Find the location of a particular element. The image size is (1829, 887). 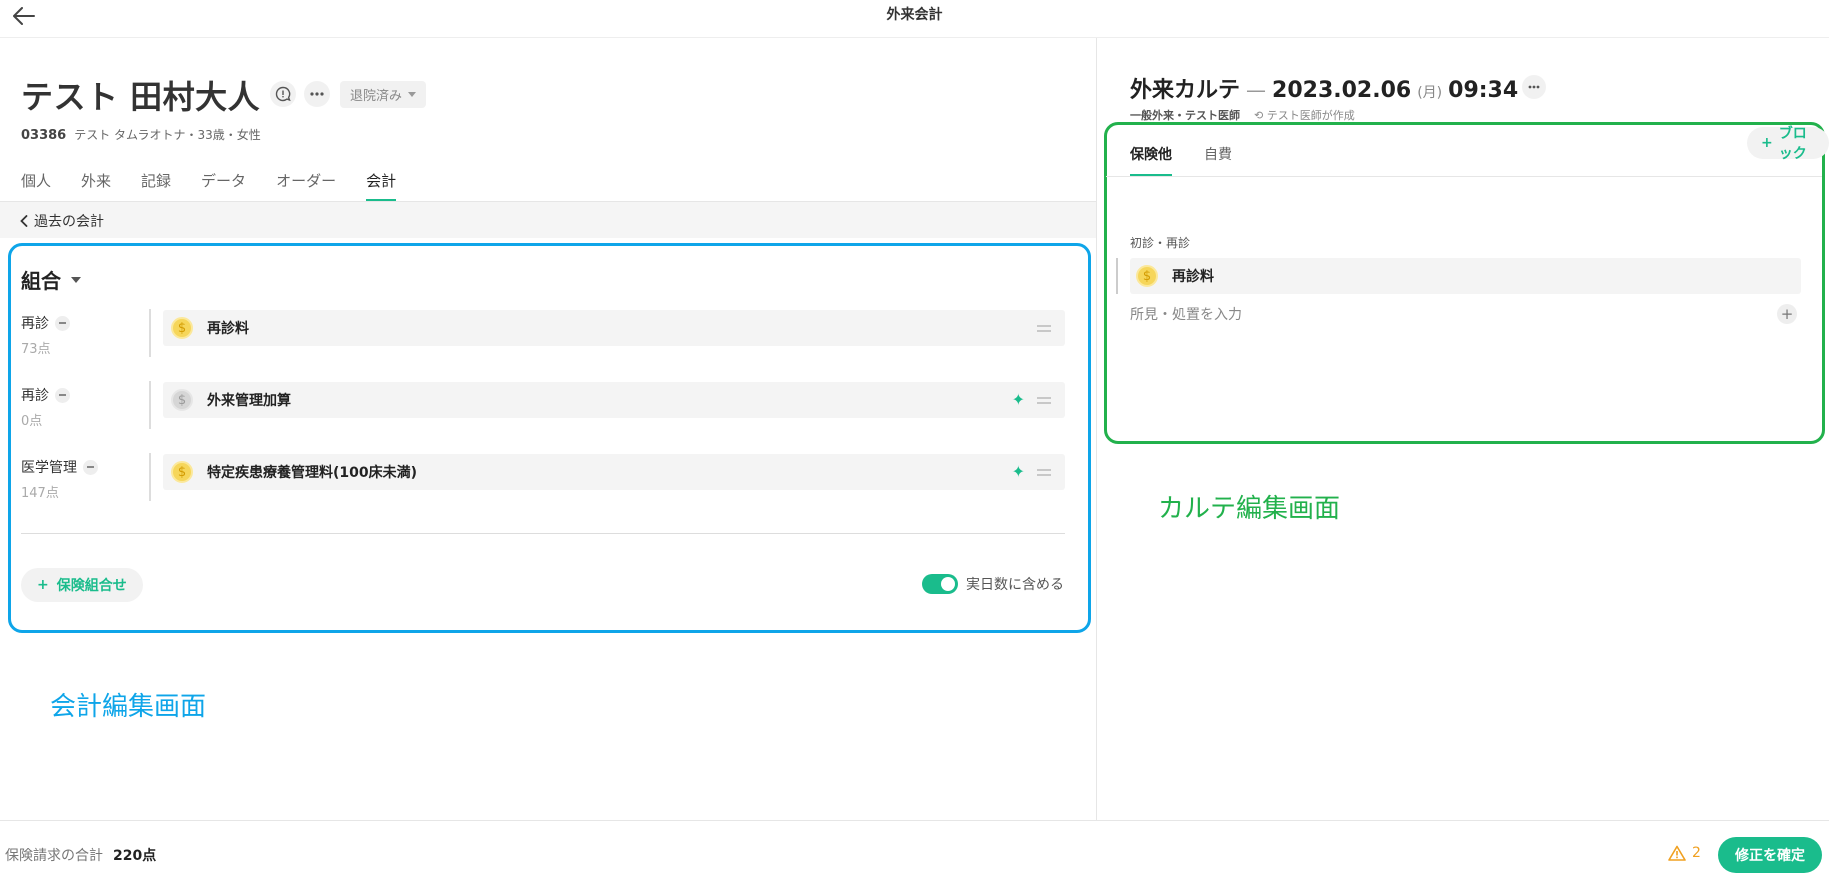

status-label: 退院済み is located at coordinates (376, 96).